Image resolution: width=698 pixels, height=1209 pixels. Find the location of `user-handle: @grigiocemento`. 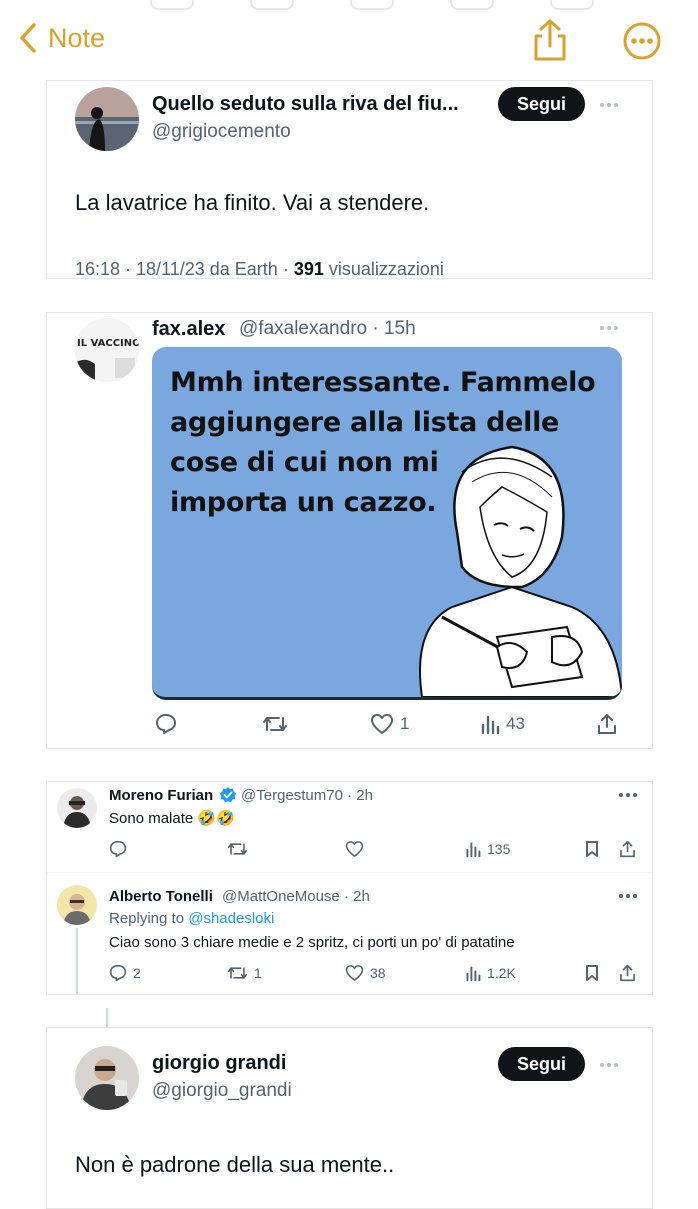

user-handle: @grigiocemento is located at coordinates (221, 132).